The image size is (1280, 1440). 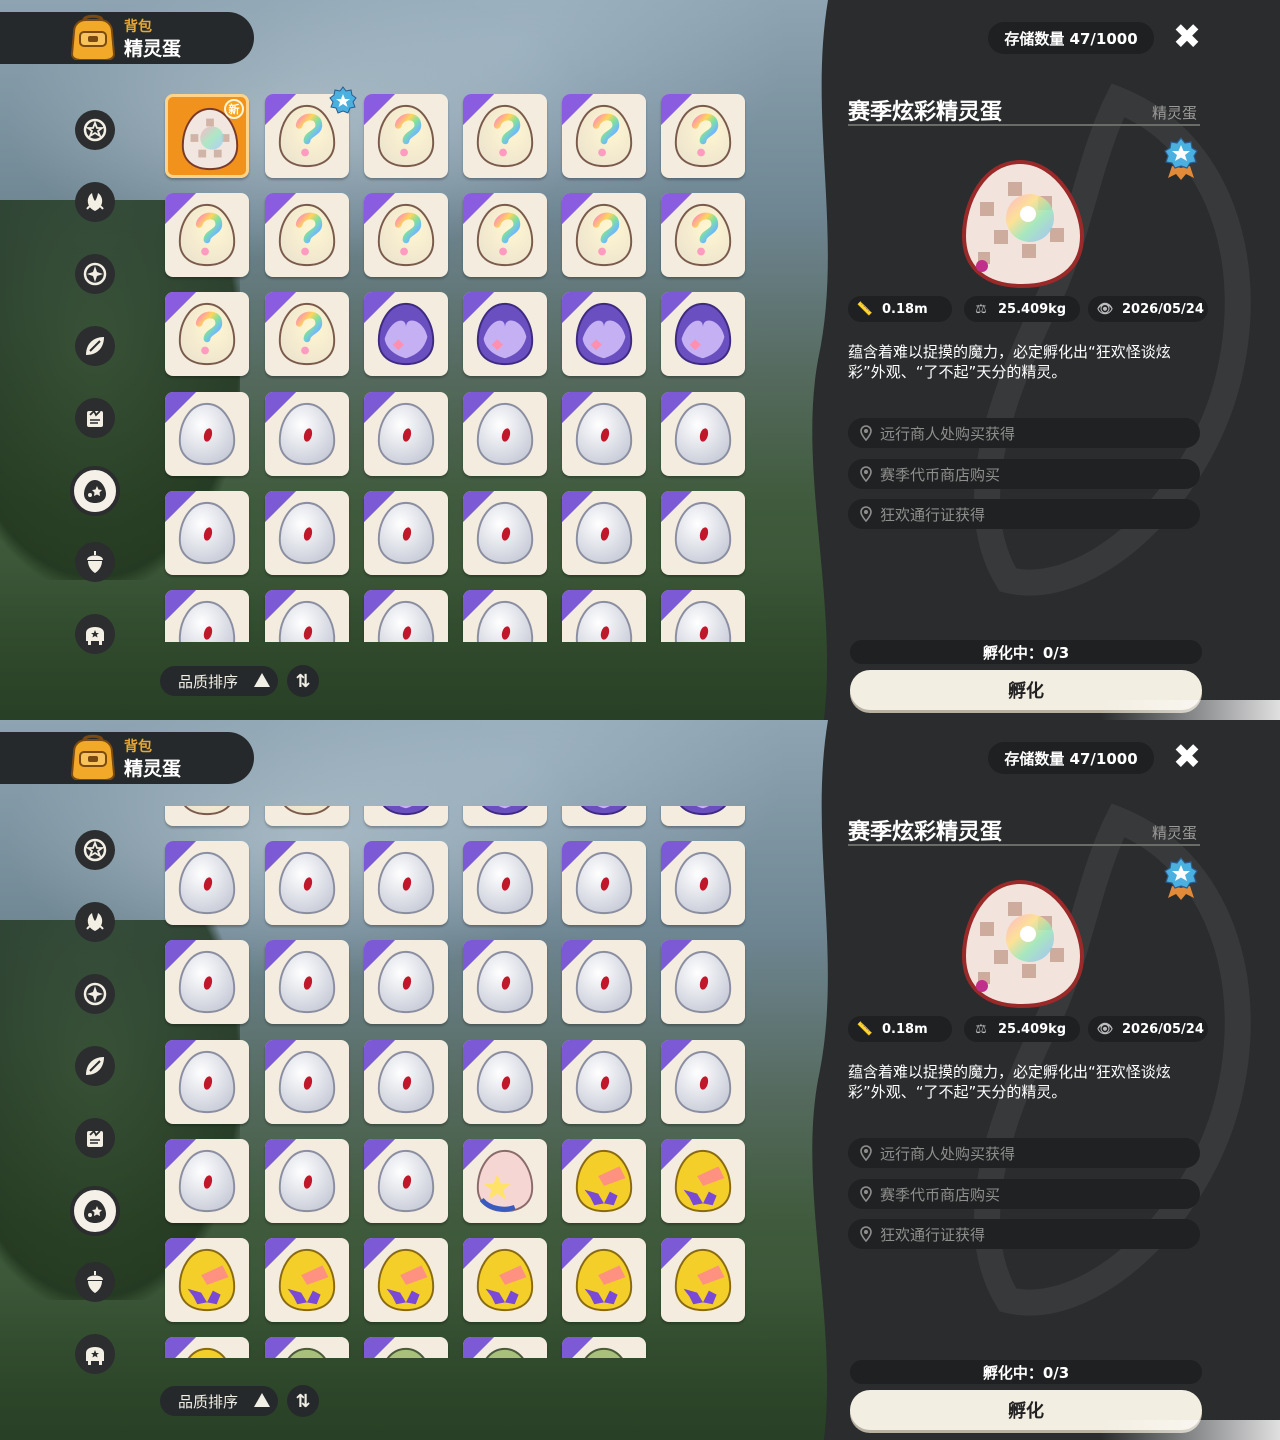 What do you see at coordinates (219, 1401) in the screenshot?
I see `quality-sort-button: 品质排序` at bounding box center [219, 1401].